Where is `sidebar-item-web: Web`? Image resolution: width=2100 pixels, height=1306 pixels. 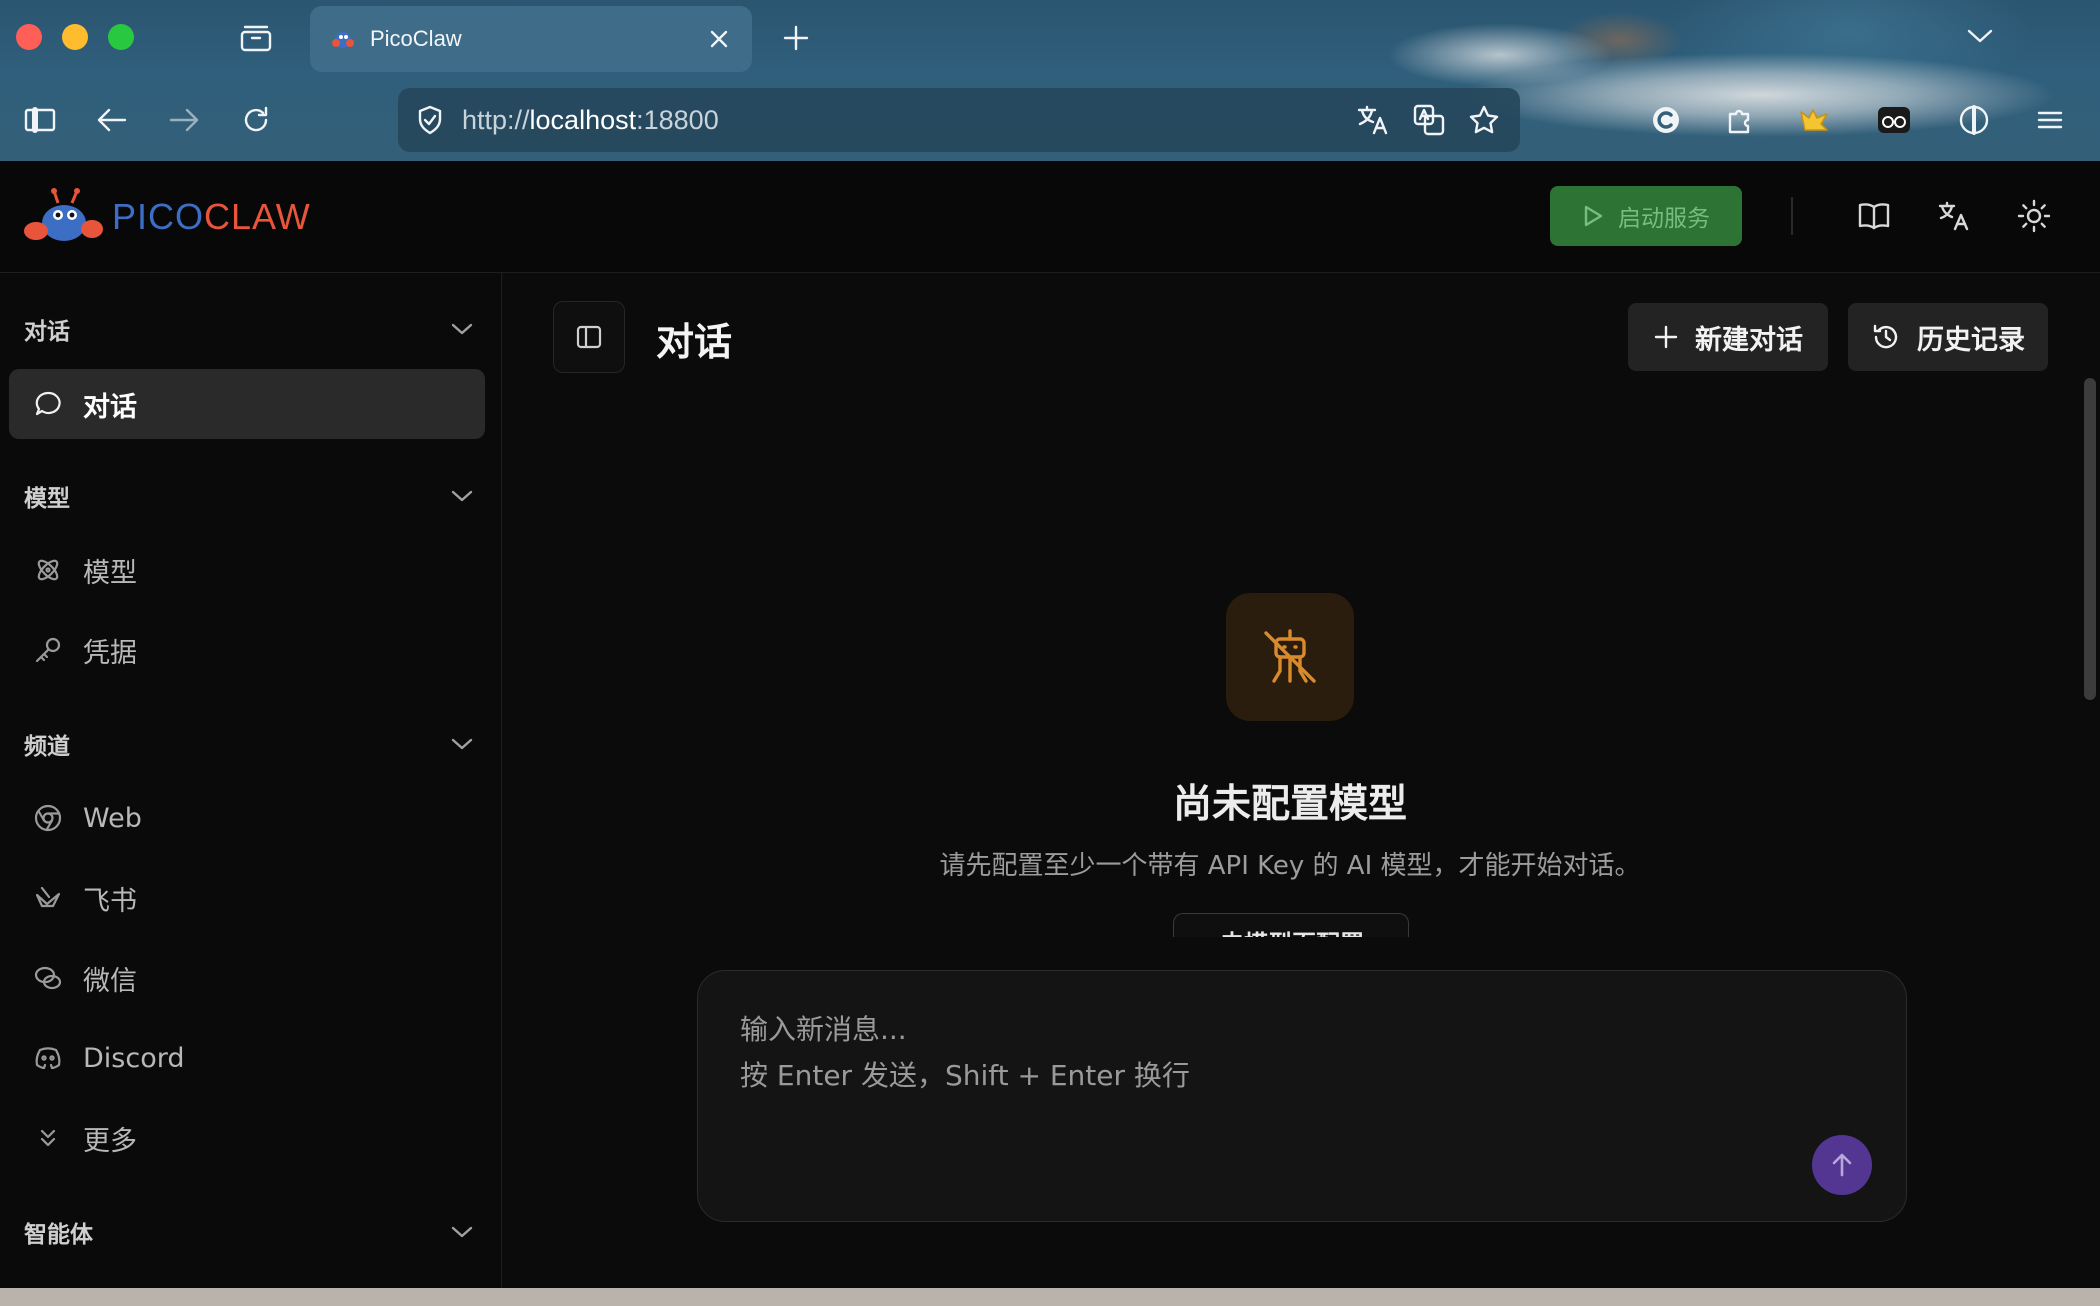
sidebar-item-web: Web is located at coordinates (247, 818).